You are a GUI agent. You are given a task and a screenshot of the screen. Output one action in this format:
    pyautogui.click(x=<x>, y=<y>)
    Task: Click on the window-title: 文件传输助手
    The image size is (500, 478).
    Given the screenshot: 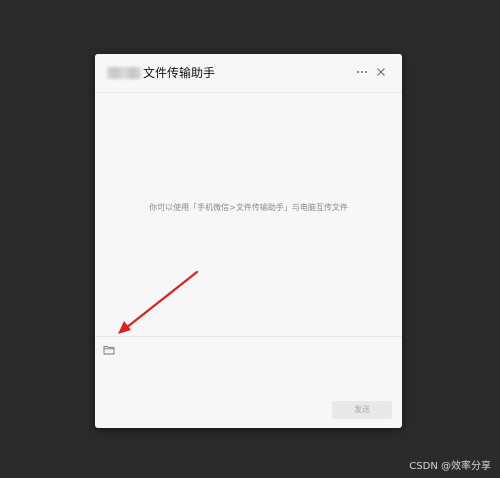 What is the action you would take?
    pyautogui.click(x=179, y=73)
    